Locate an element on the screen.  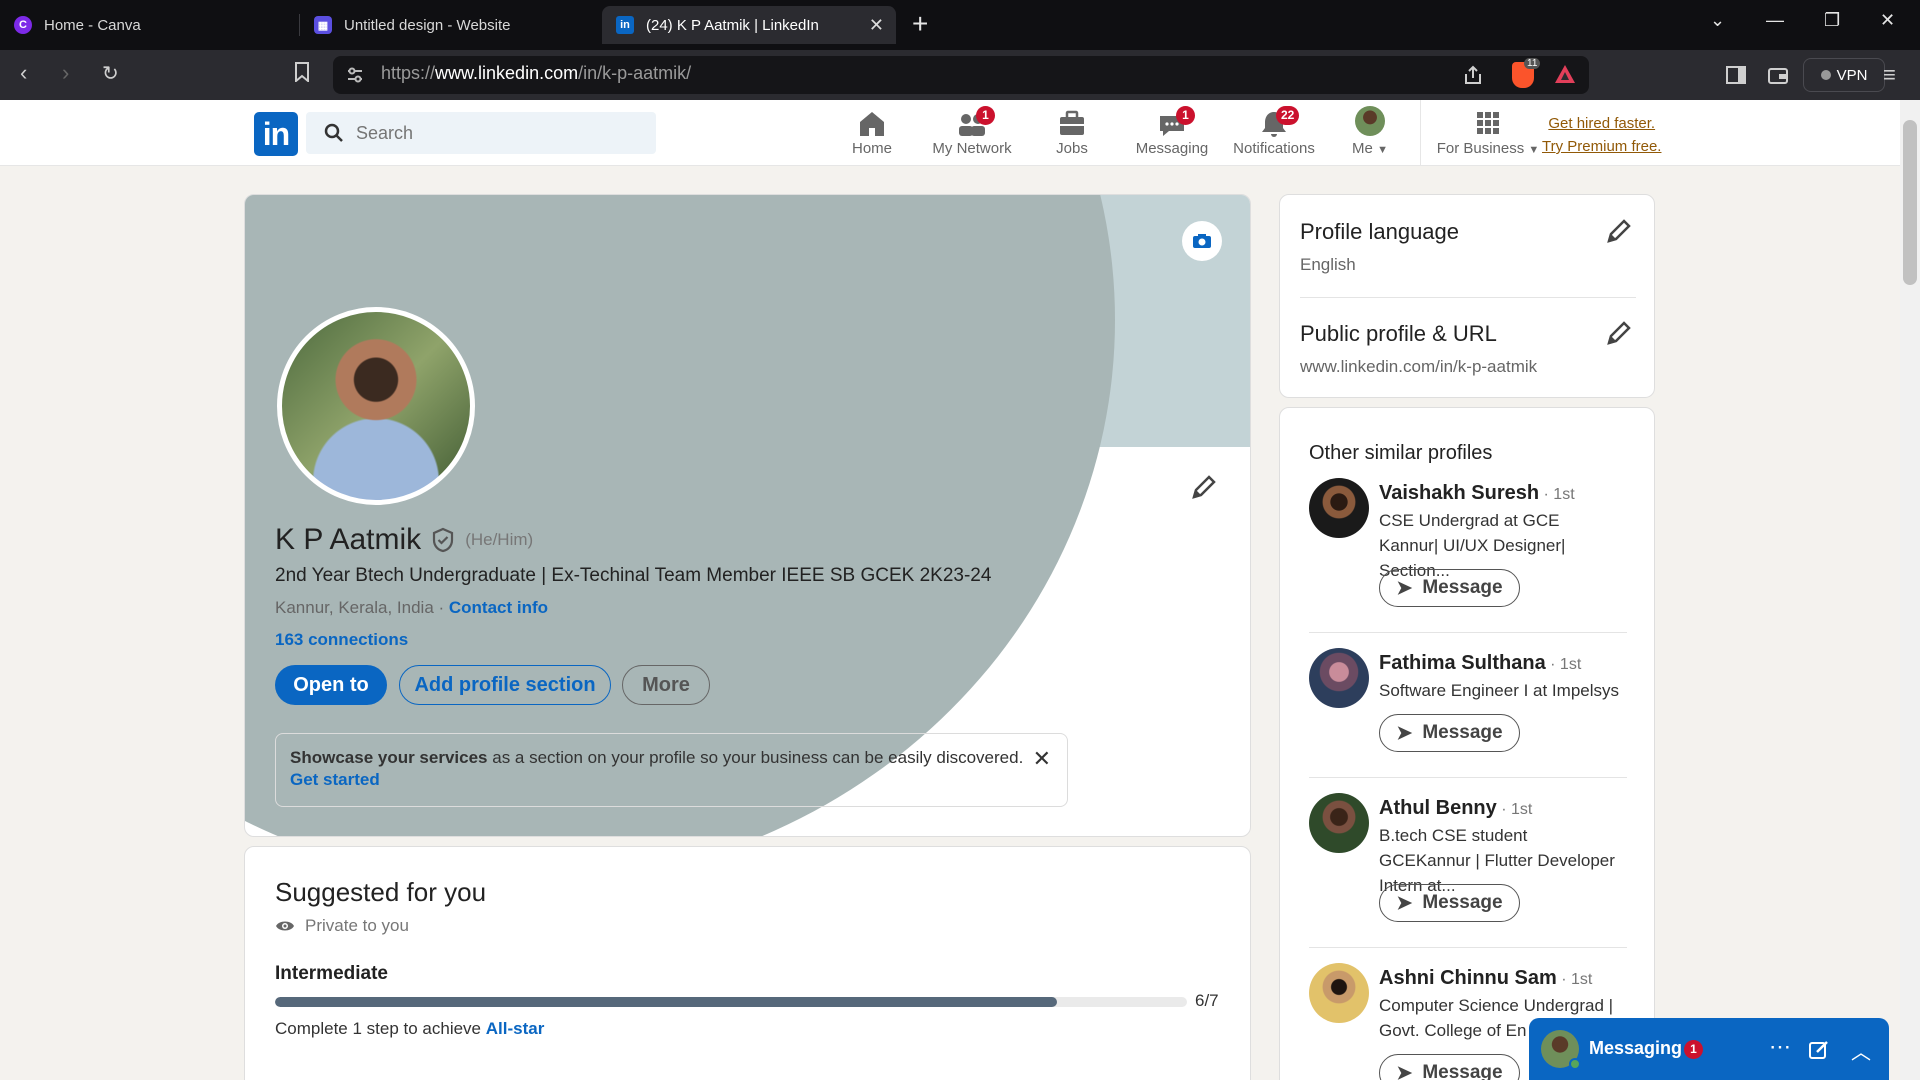
get-started-link: Get started is located at coordinates (335, 780).